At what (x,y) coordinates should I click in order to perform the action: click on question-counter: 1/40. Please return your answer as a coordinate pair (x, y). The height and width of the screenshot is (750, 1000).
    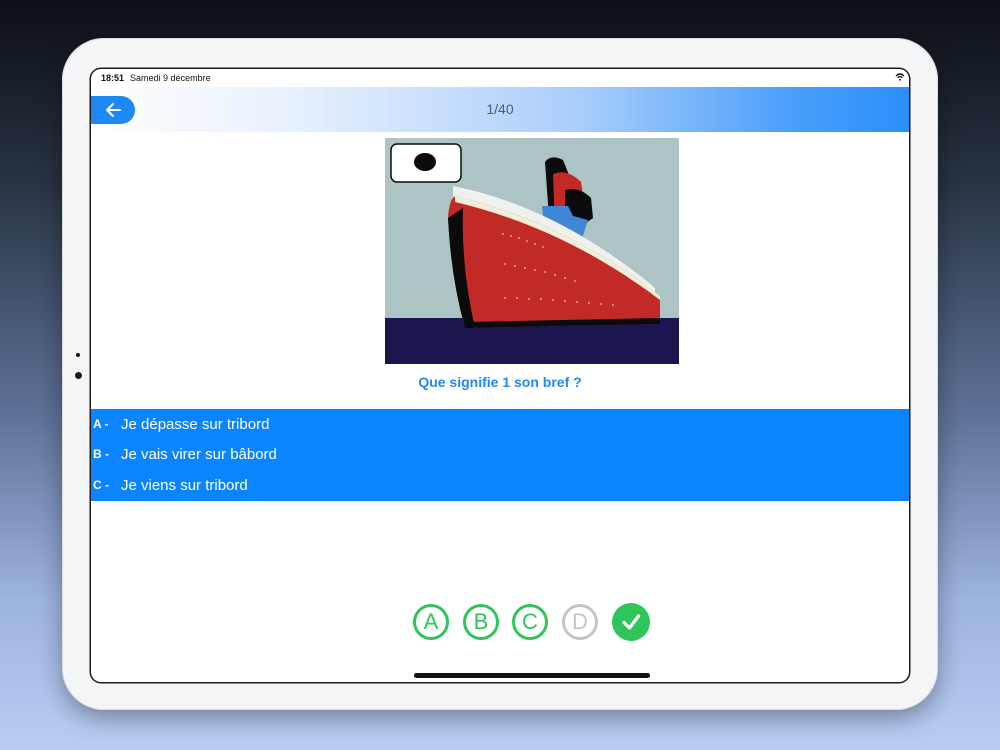
    Looking at the image, I should click on (500, 109).